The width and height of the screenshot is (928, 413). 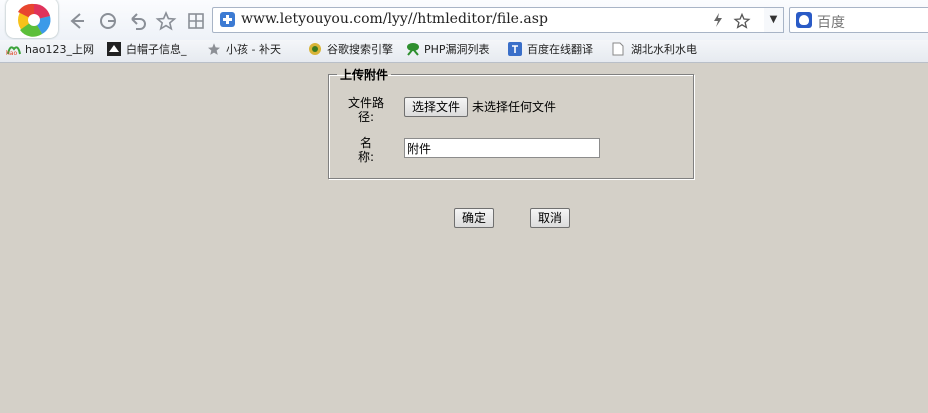 I want to click on translate-icon, so click(x=515, y=49).